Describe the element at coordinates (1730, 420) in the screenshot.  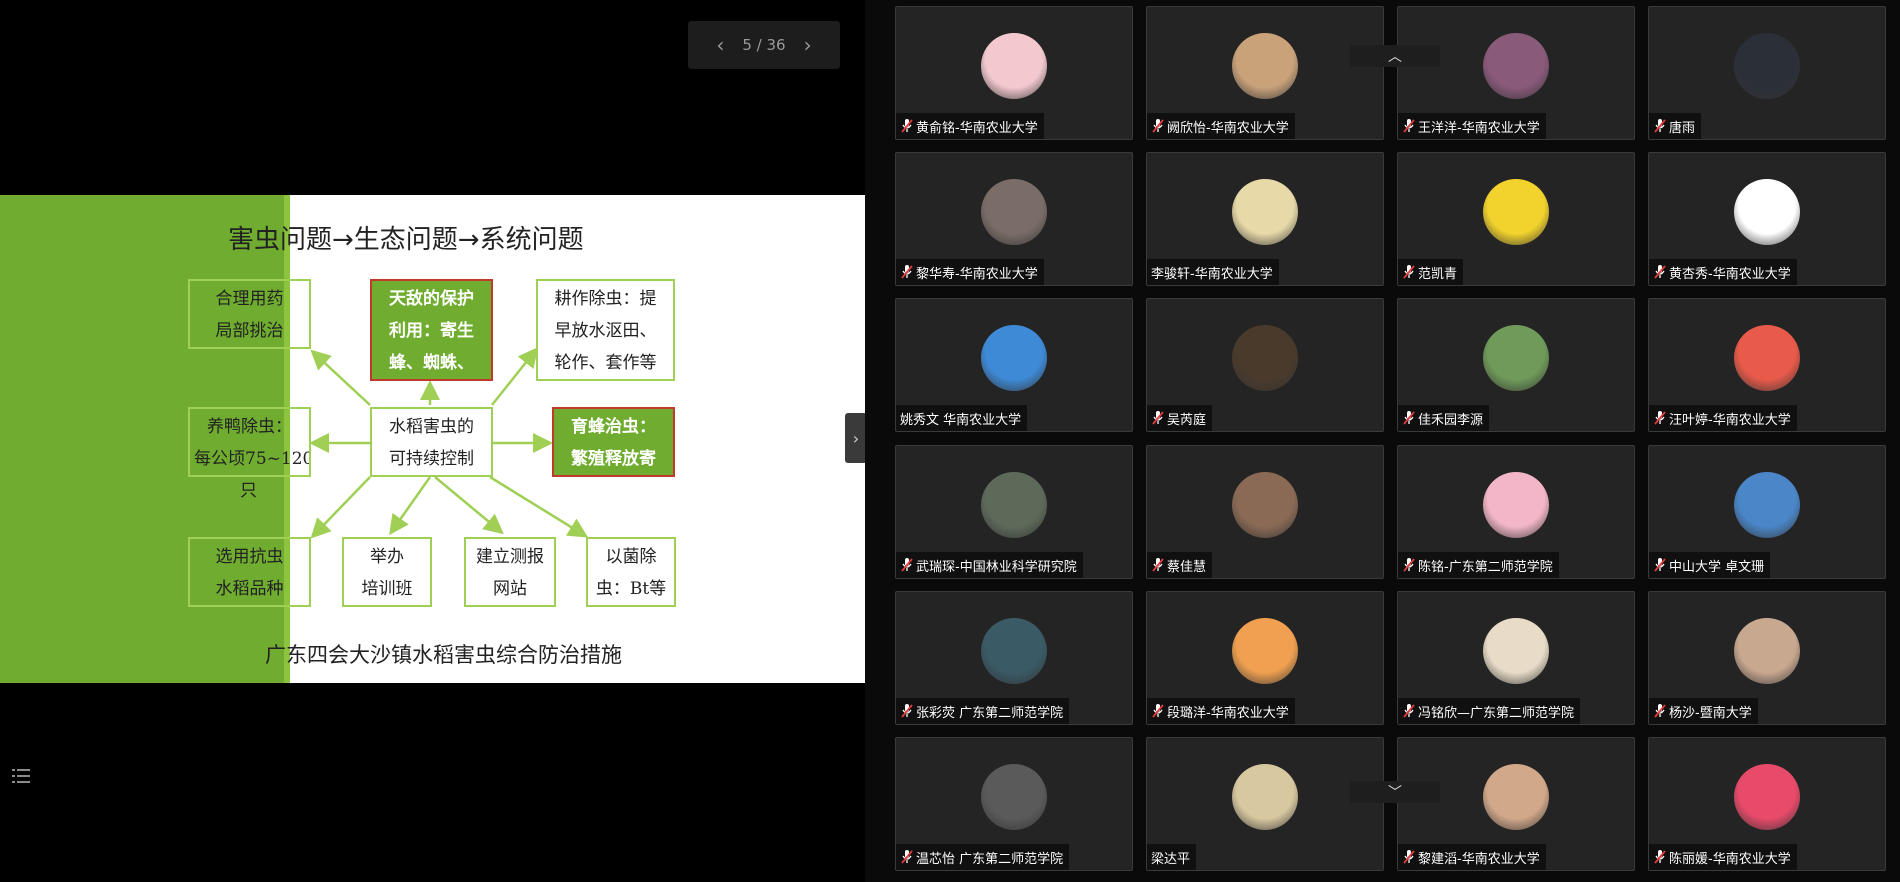
I see `participant-name: 汪叶婷-华南农业大学` at that location.